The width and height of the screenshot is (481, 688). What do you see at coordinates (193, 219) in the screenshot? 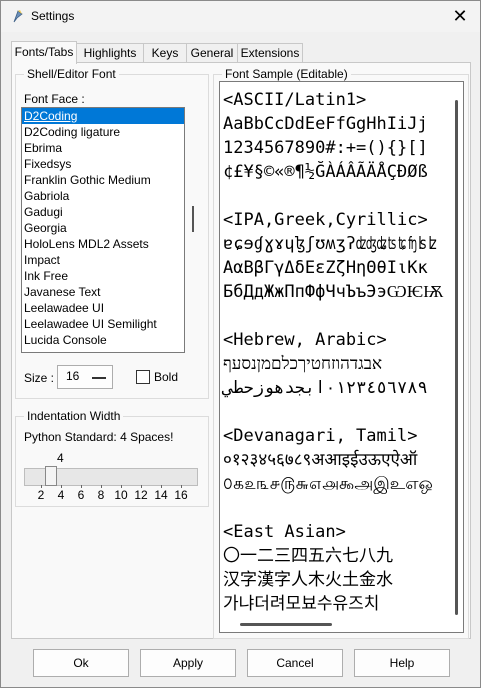
I see `font-list-scrollbar-thumb` at bounding box center [193, 219].